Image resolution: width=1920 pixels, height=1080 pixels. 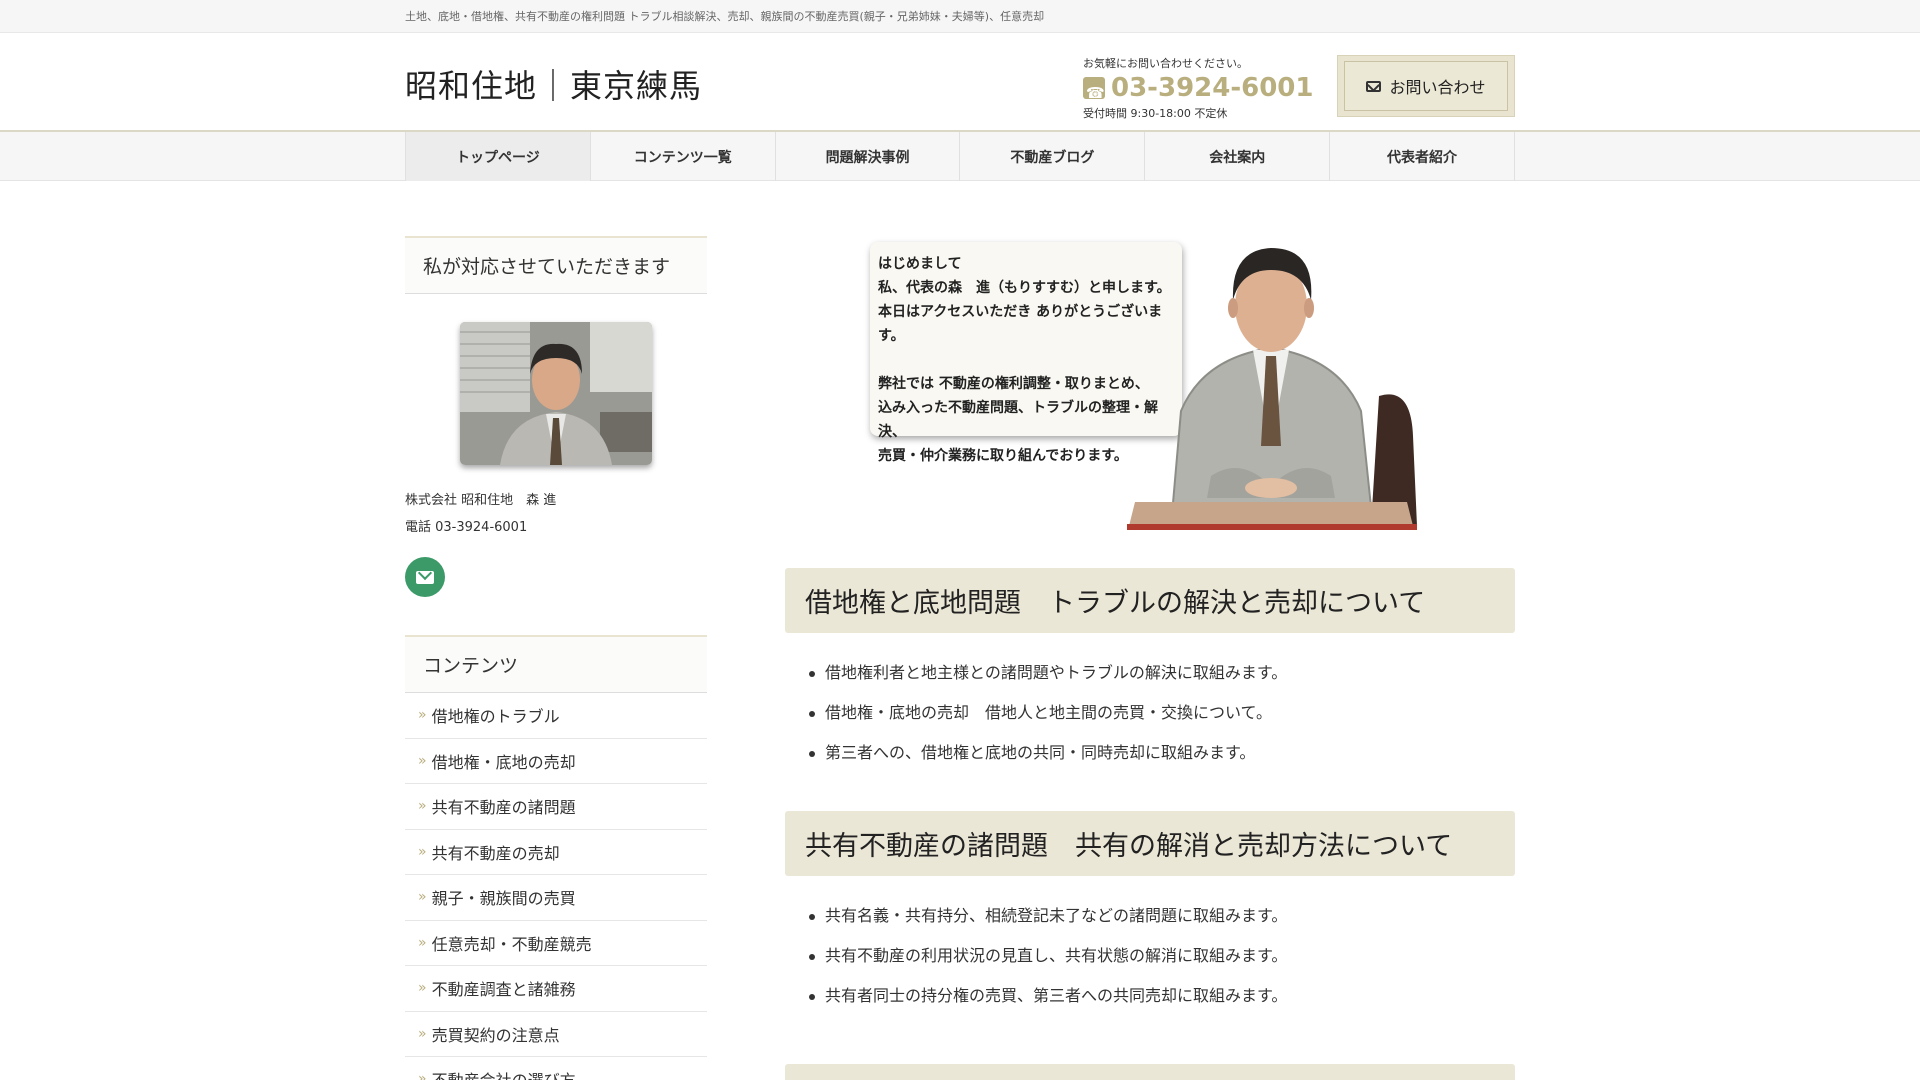 What do you see at coordinates (1160, 1004) in the screenshot?
I see `list-item: 共有者同士の持分権の売買、第三者への共同売却に取組みます。` at bounding box center [1160, 1004].